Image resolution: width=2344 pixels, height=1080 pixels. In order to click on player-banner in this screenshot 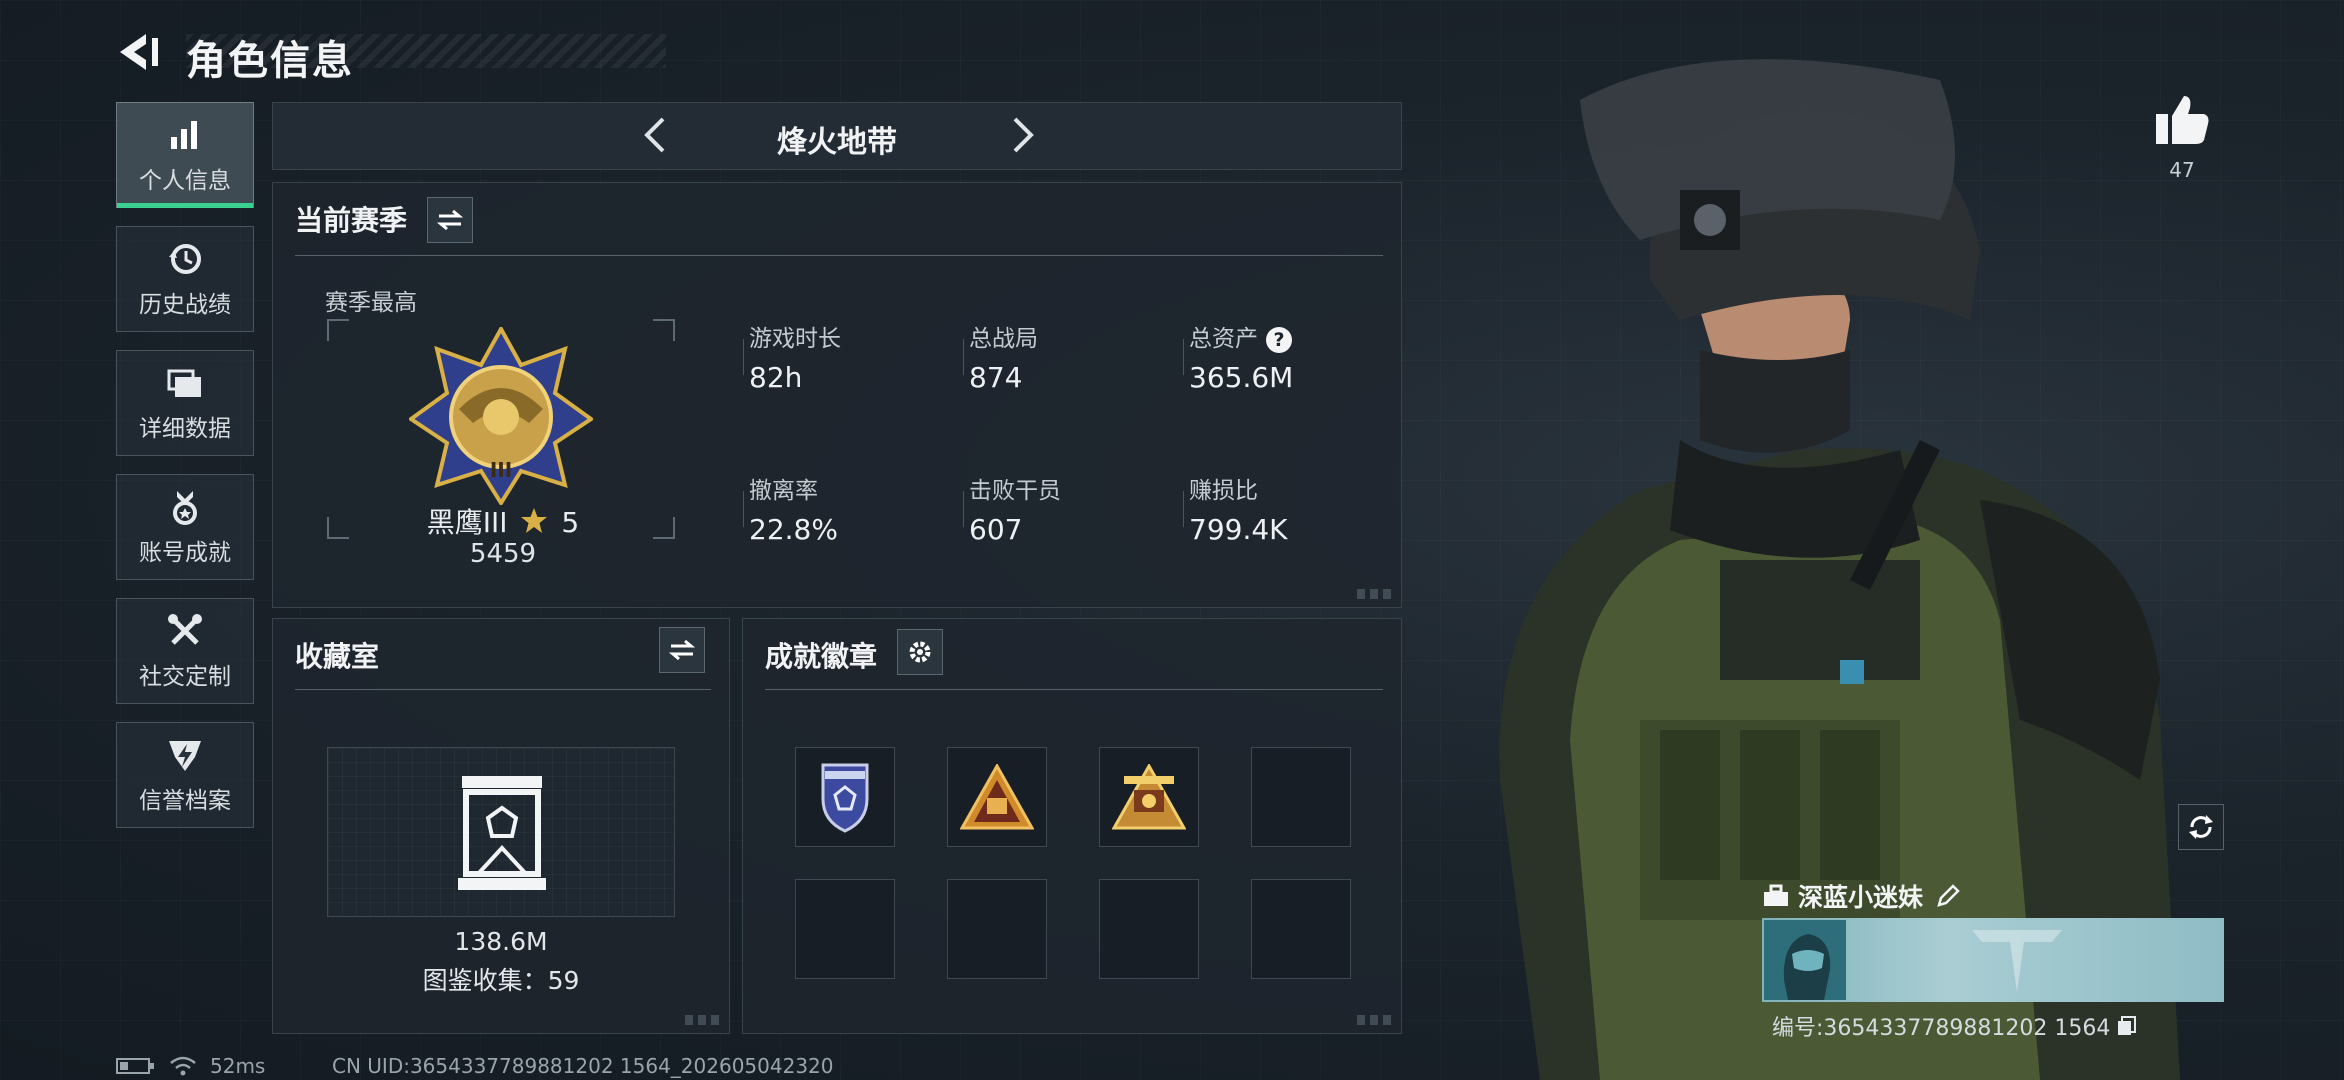, I will do `click(1993, 960)`.